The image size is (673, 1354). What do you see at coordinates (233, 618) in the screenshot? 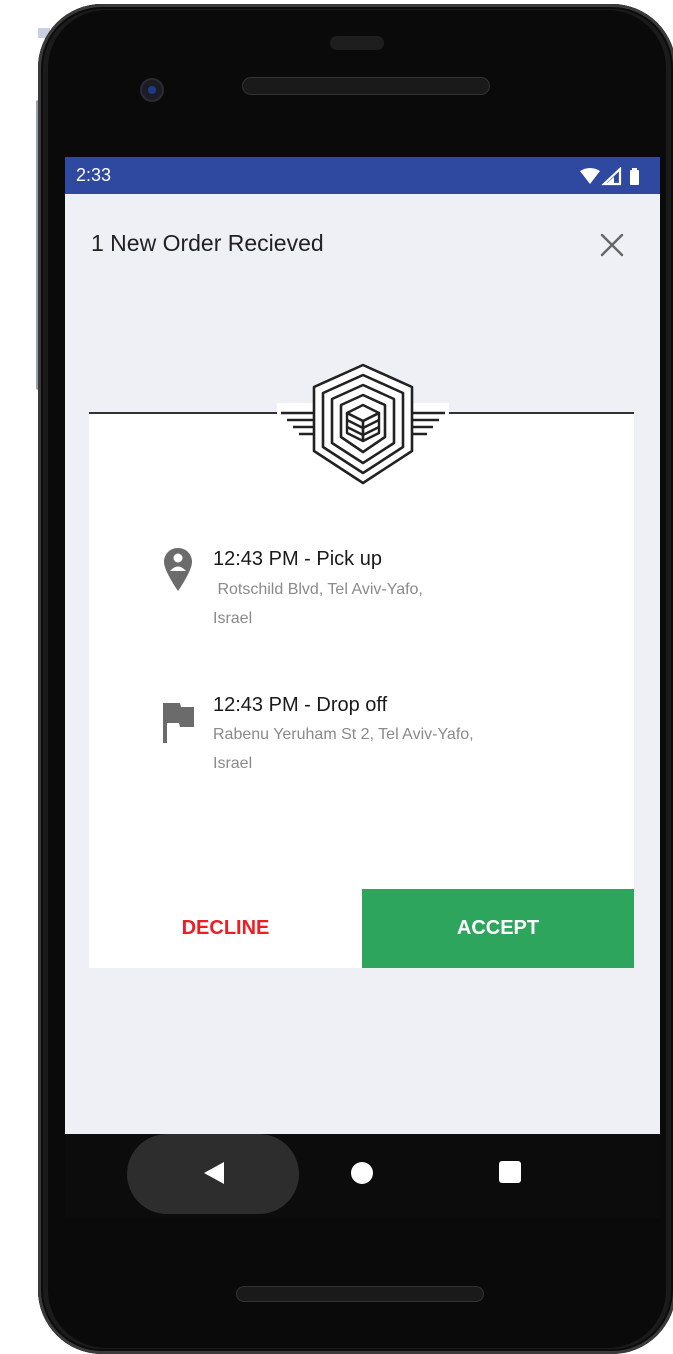
I see `pickup-address-line2: Israel` at bounding box center [233, 618].